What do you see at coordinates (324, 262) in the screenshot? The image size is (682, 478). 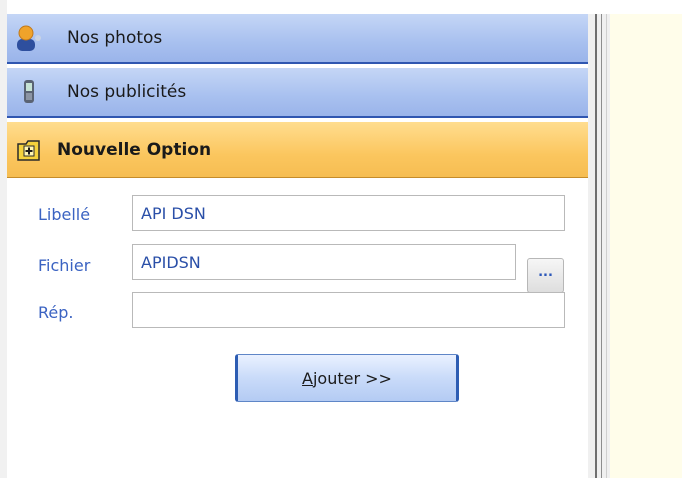 I see `fichier-field` at bounding box center [324, 262].